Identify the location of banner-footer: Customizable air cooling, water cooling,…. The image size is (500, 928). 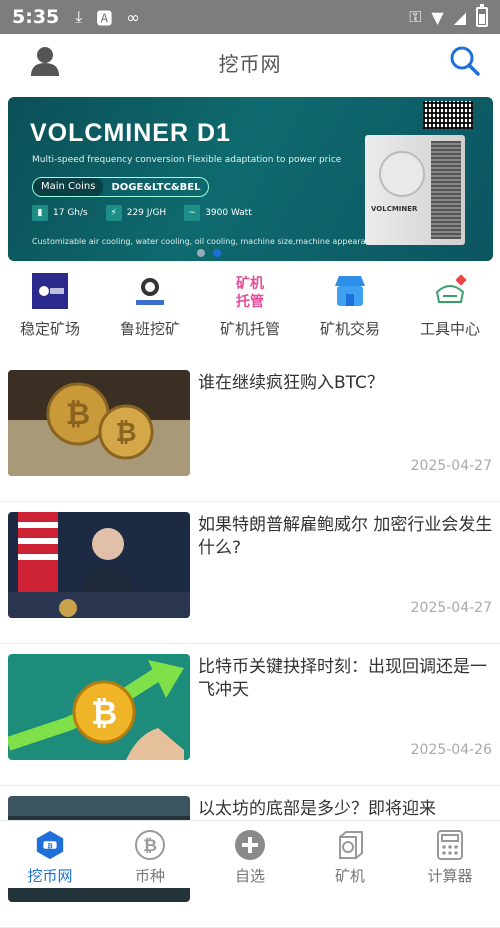
(215, 241).